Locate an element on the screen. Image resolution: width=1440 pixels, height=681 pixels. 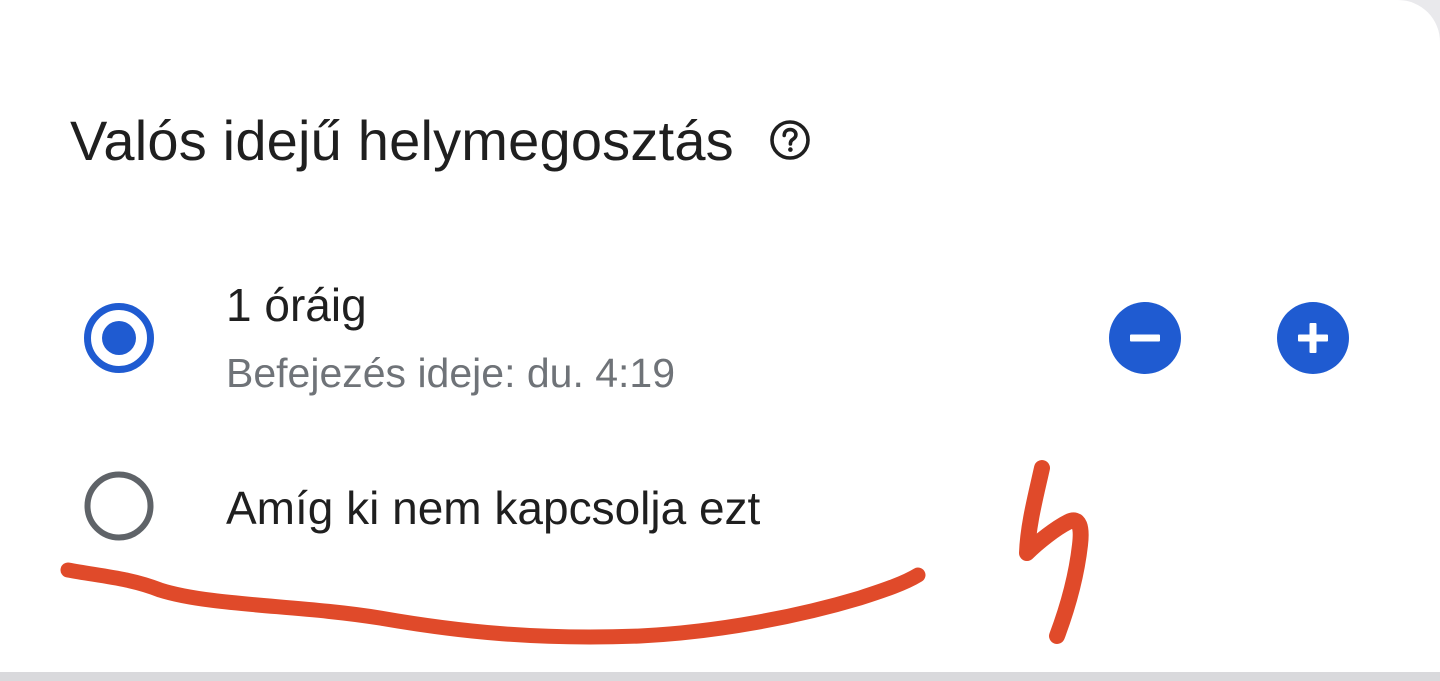
decrease-duration-button is located at coordinates (1145, 338).